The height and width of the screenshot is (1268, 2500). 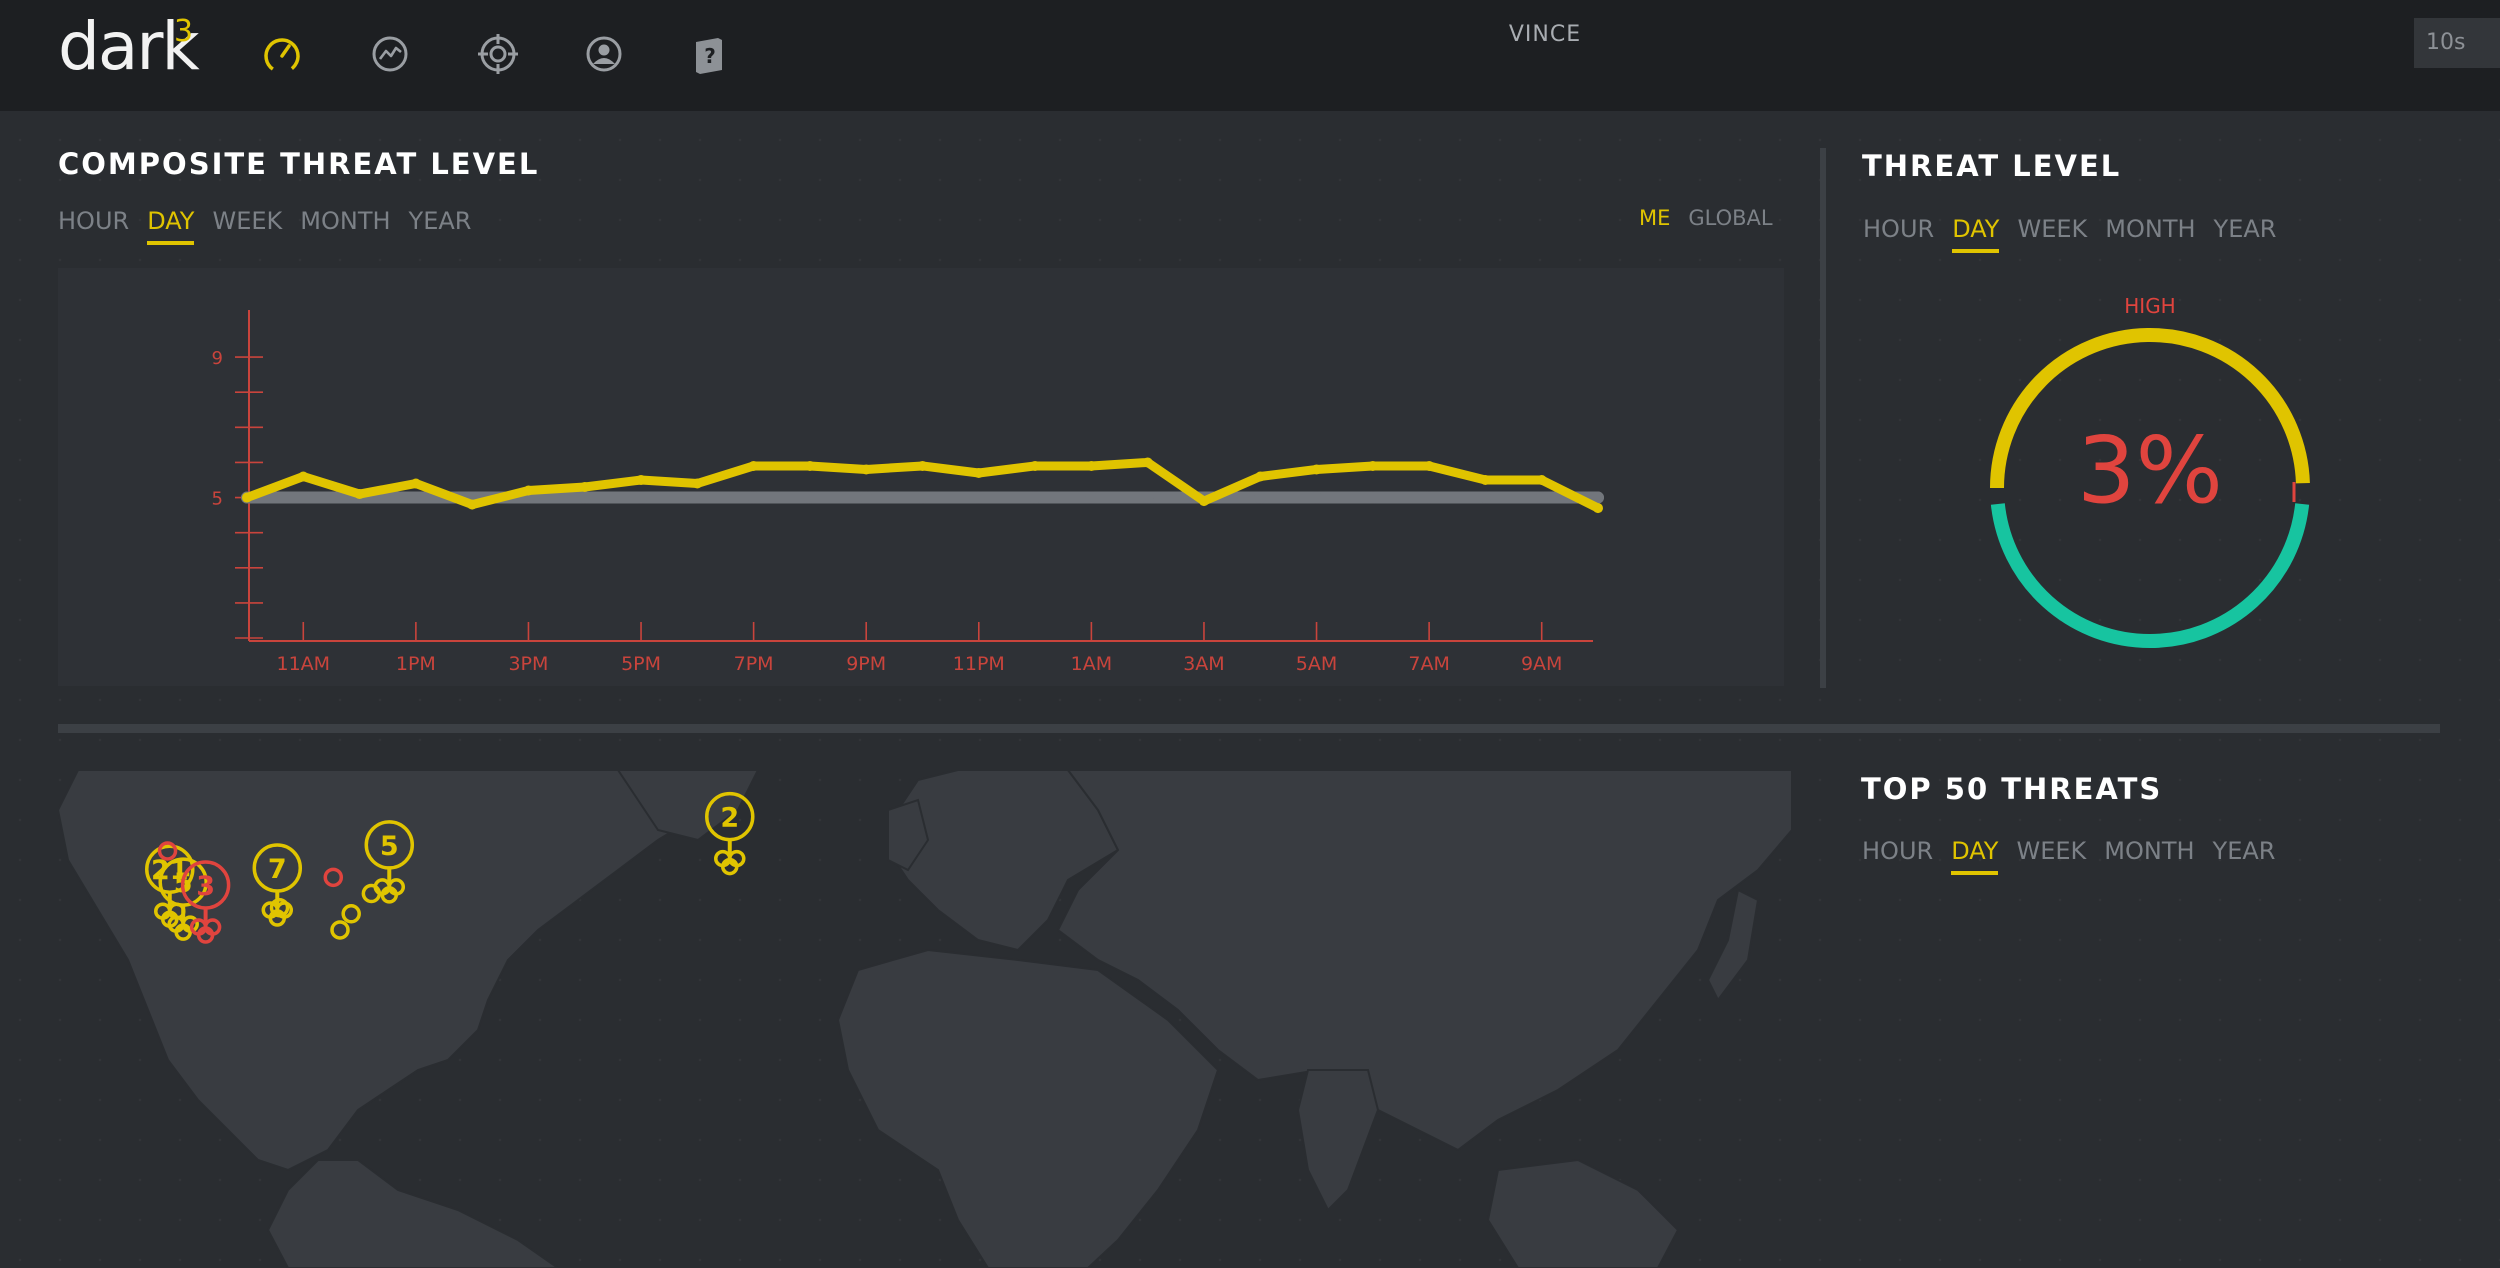 What do you see at coordinates (528, 664) in the screenshot?
I see `x-tick-label: 3PM` at bounding box center [528, 664].